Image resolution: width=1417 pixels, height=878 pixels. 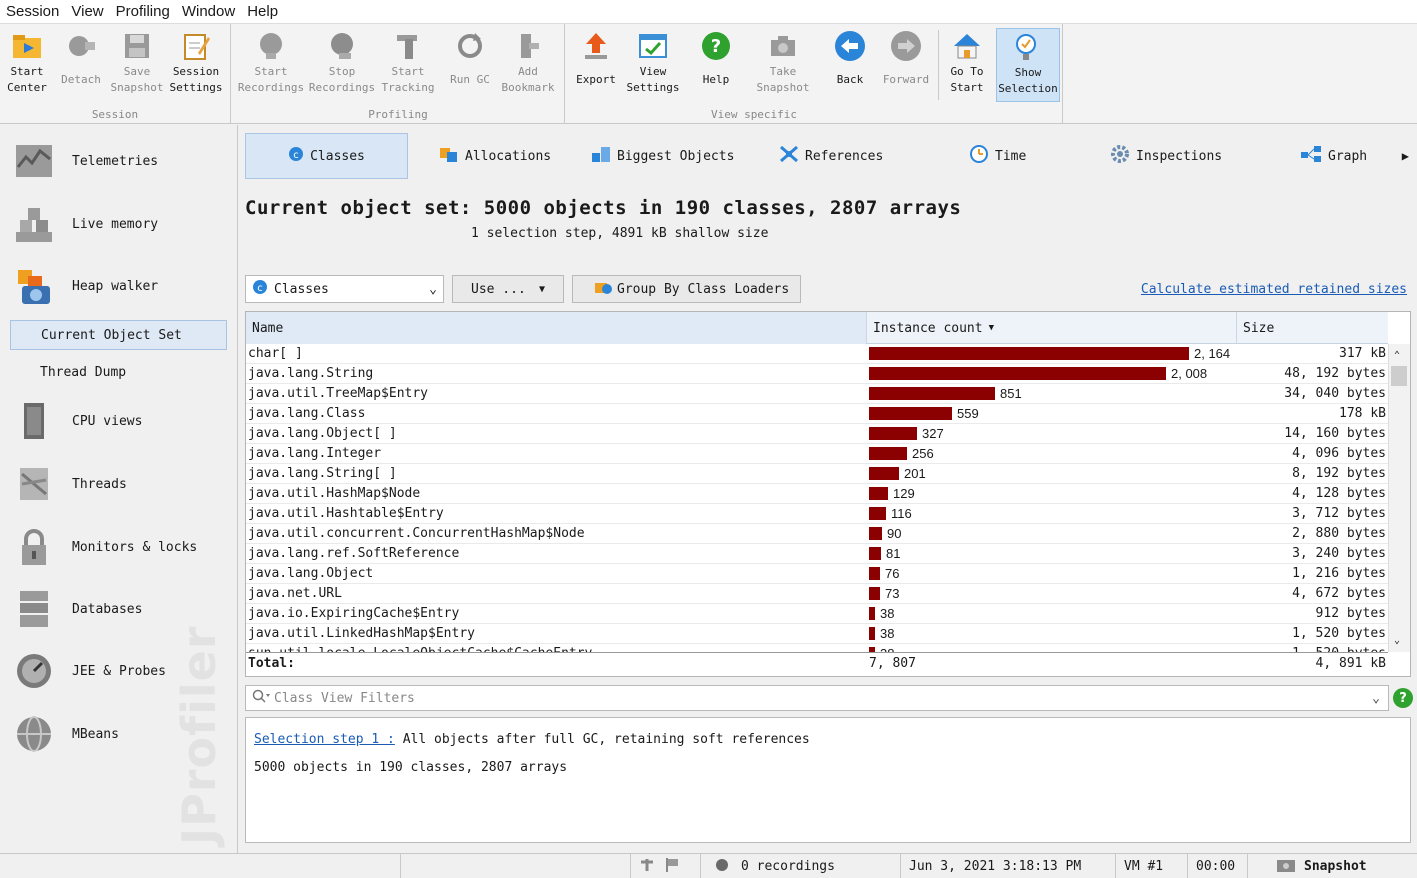 What do you see at coordinates (906, 65) in the screenshot?
I see `forward-button: Forward` at bounding box center [906, 65].